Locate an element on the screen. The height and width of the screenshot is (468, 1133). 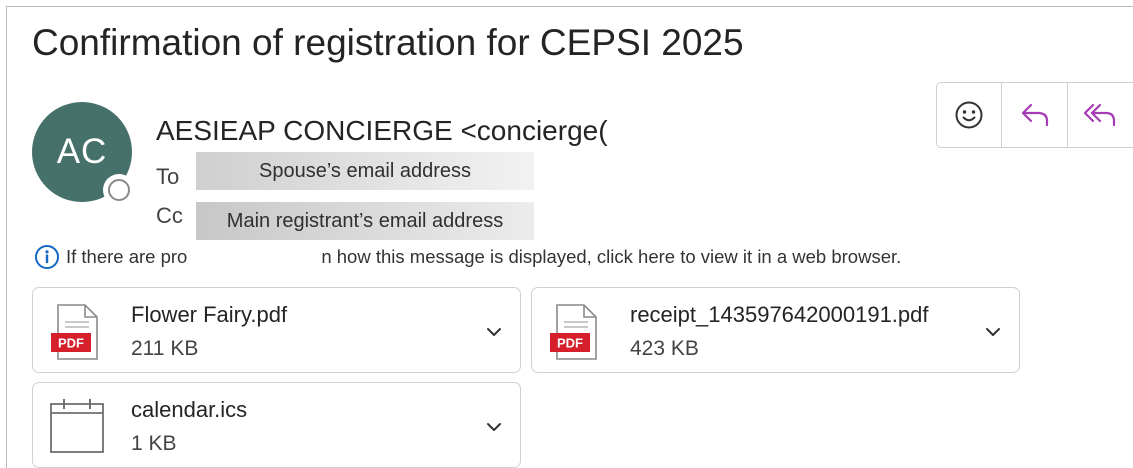
reply-button is located at coordinates (1035, 115).